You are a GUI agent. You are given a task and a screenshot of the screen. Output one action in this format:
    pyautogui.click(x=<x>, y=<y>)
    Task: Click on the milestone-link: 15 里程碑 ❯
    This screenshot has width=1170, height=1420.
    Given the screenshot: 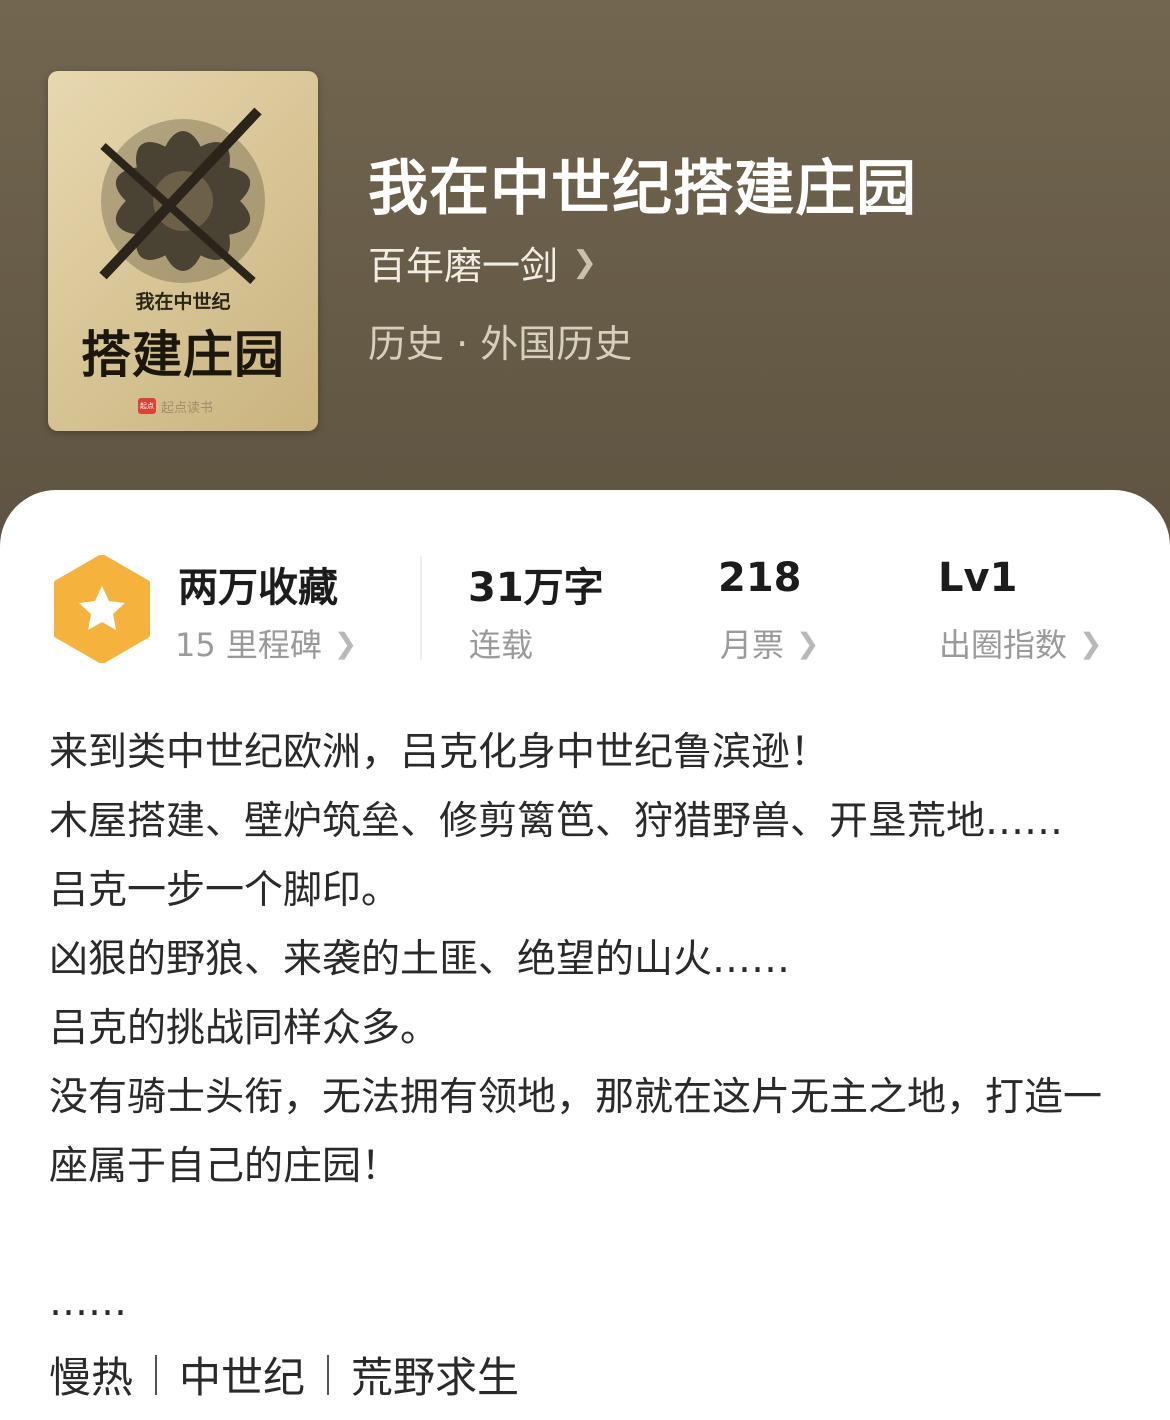 What is the action you would take?
    pyautogui.click(x=266, y=643)
    